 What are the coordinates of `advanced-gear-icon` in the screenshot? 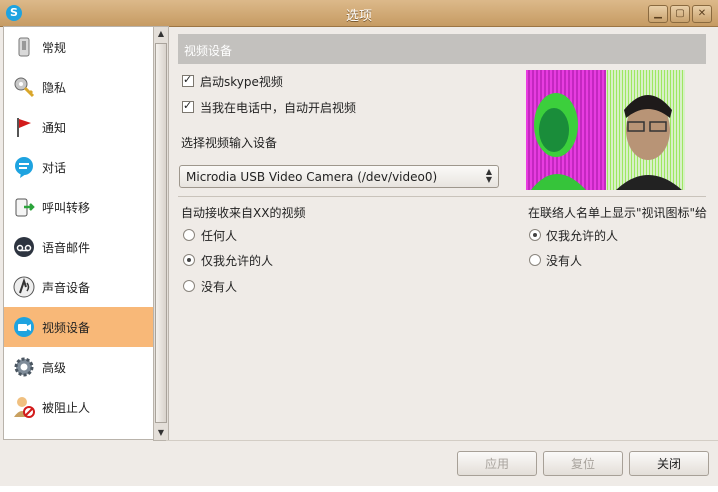 It's located at (24, 367).